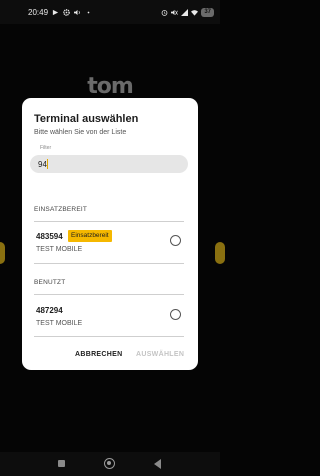 This screenshot has width=320, height=476. I want to click on background-side-button-right, so click(220, 253).